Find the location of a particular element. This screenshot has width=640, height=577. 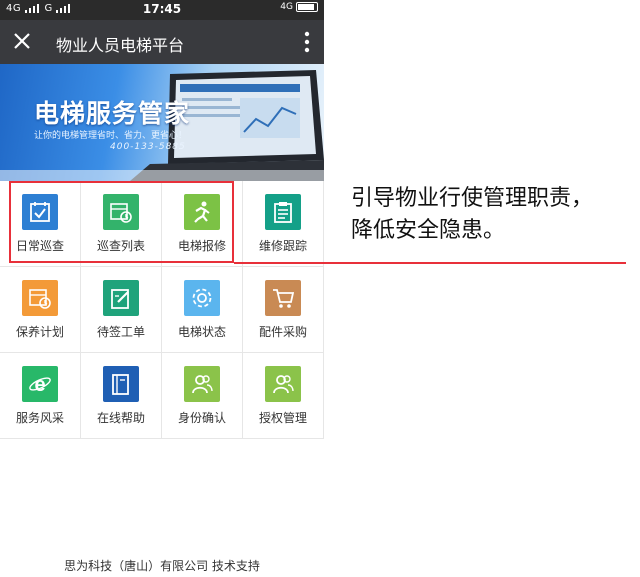

menu-item: 配件采购 is located at coordinates (283, 310).